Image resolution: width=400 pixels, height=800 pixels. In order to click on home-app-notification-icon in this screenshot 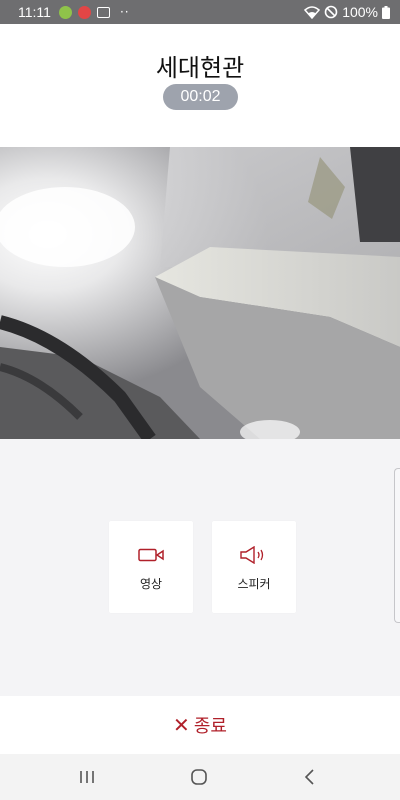, I will do `click(84, 12)`.